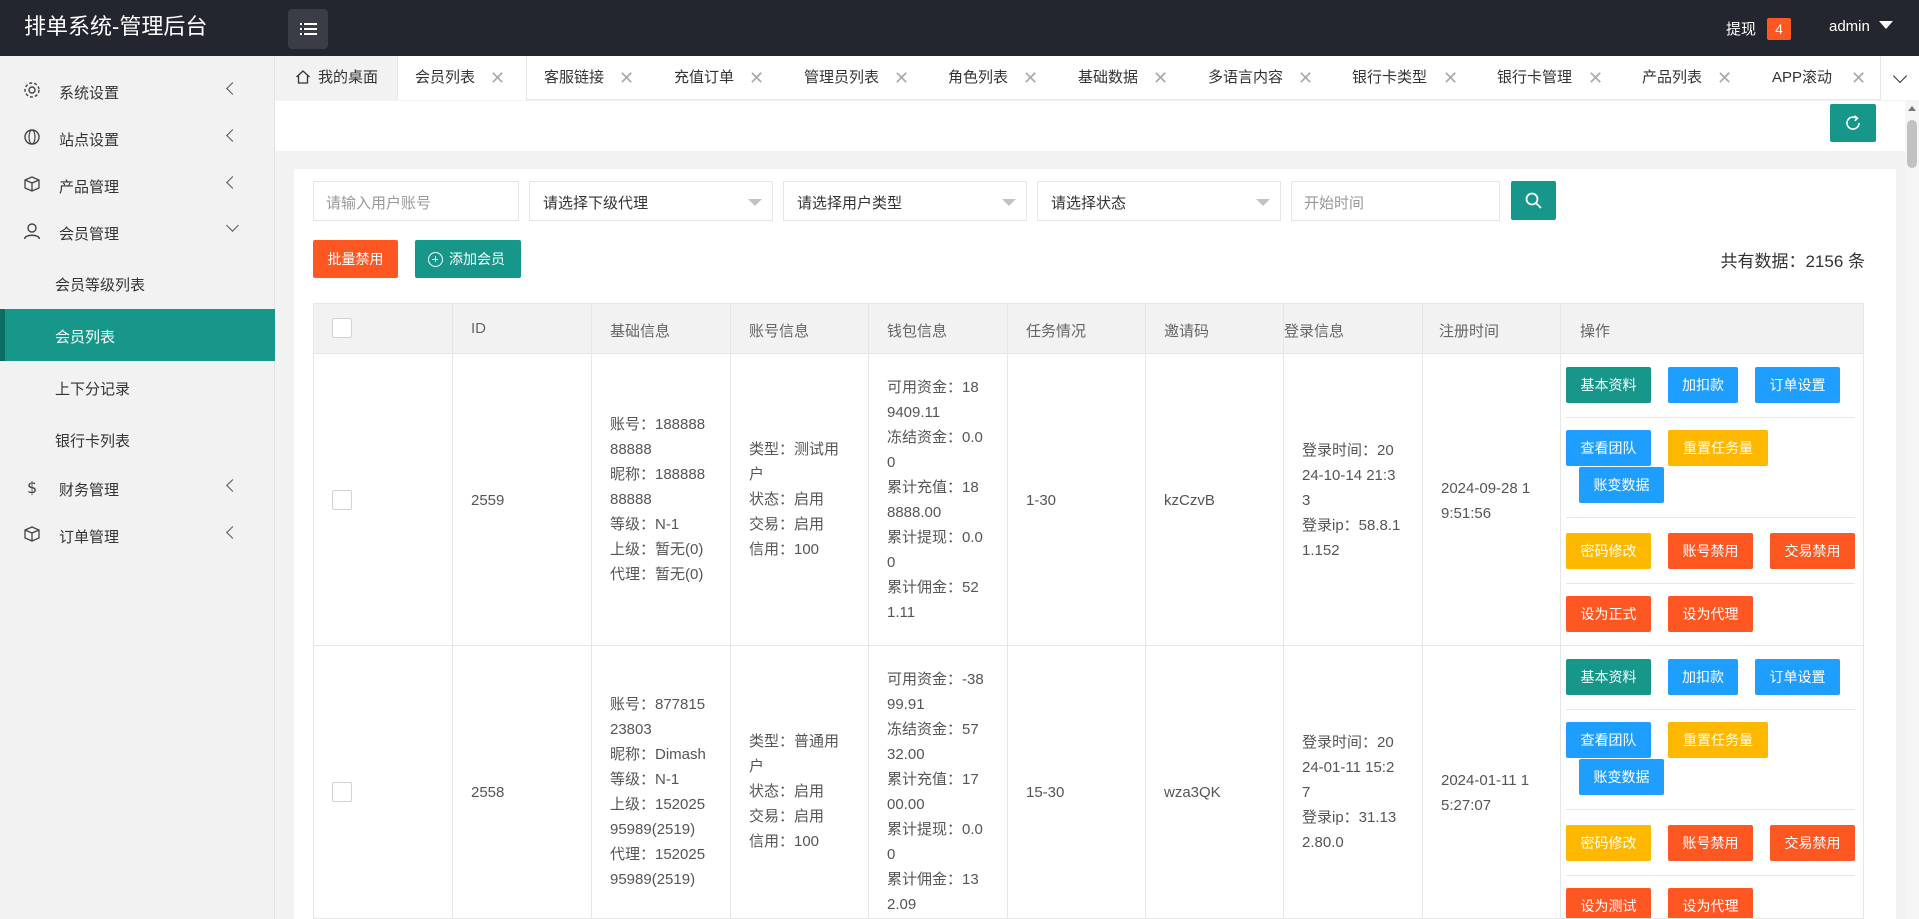 The width and height of the screenshot is (1919, 919). What do you see at coordinates (477, 259) in the screenshot?
I see `button-label: 添加会员` at bounding box center [477, 259].